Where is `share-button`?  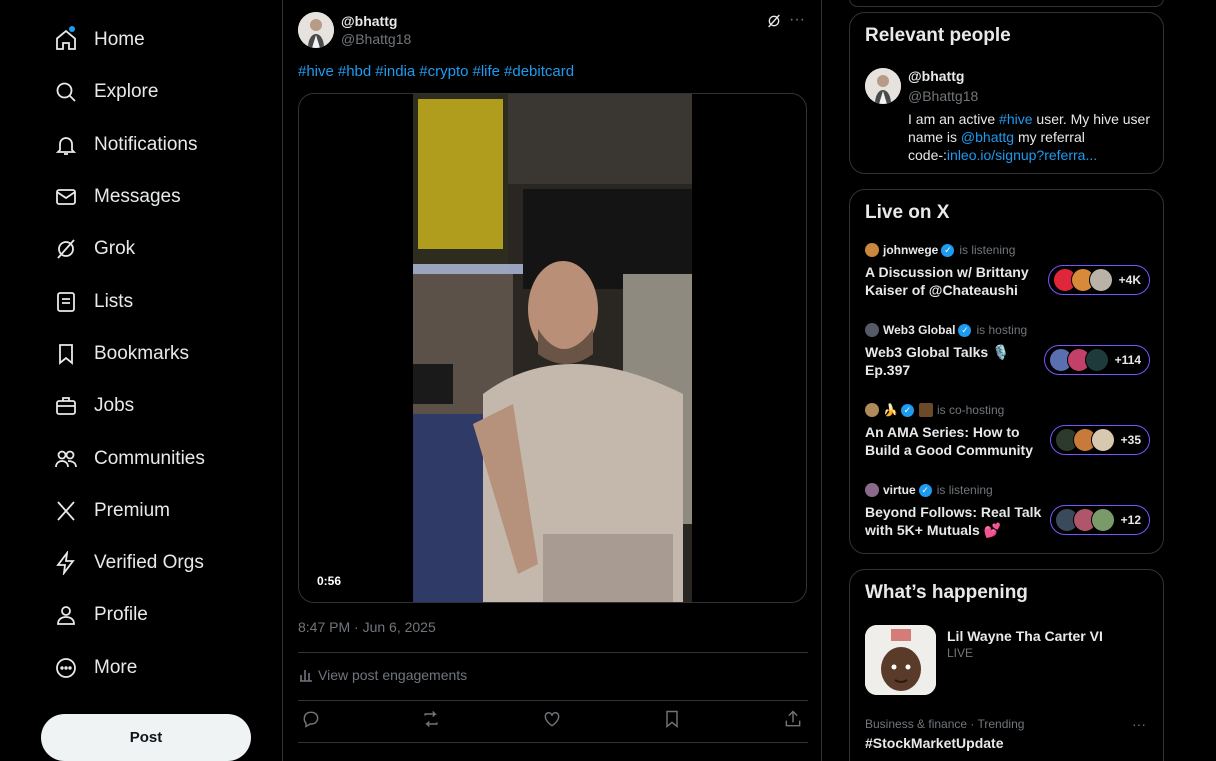
share-button is located at coordinates (794, 720).